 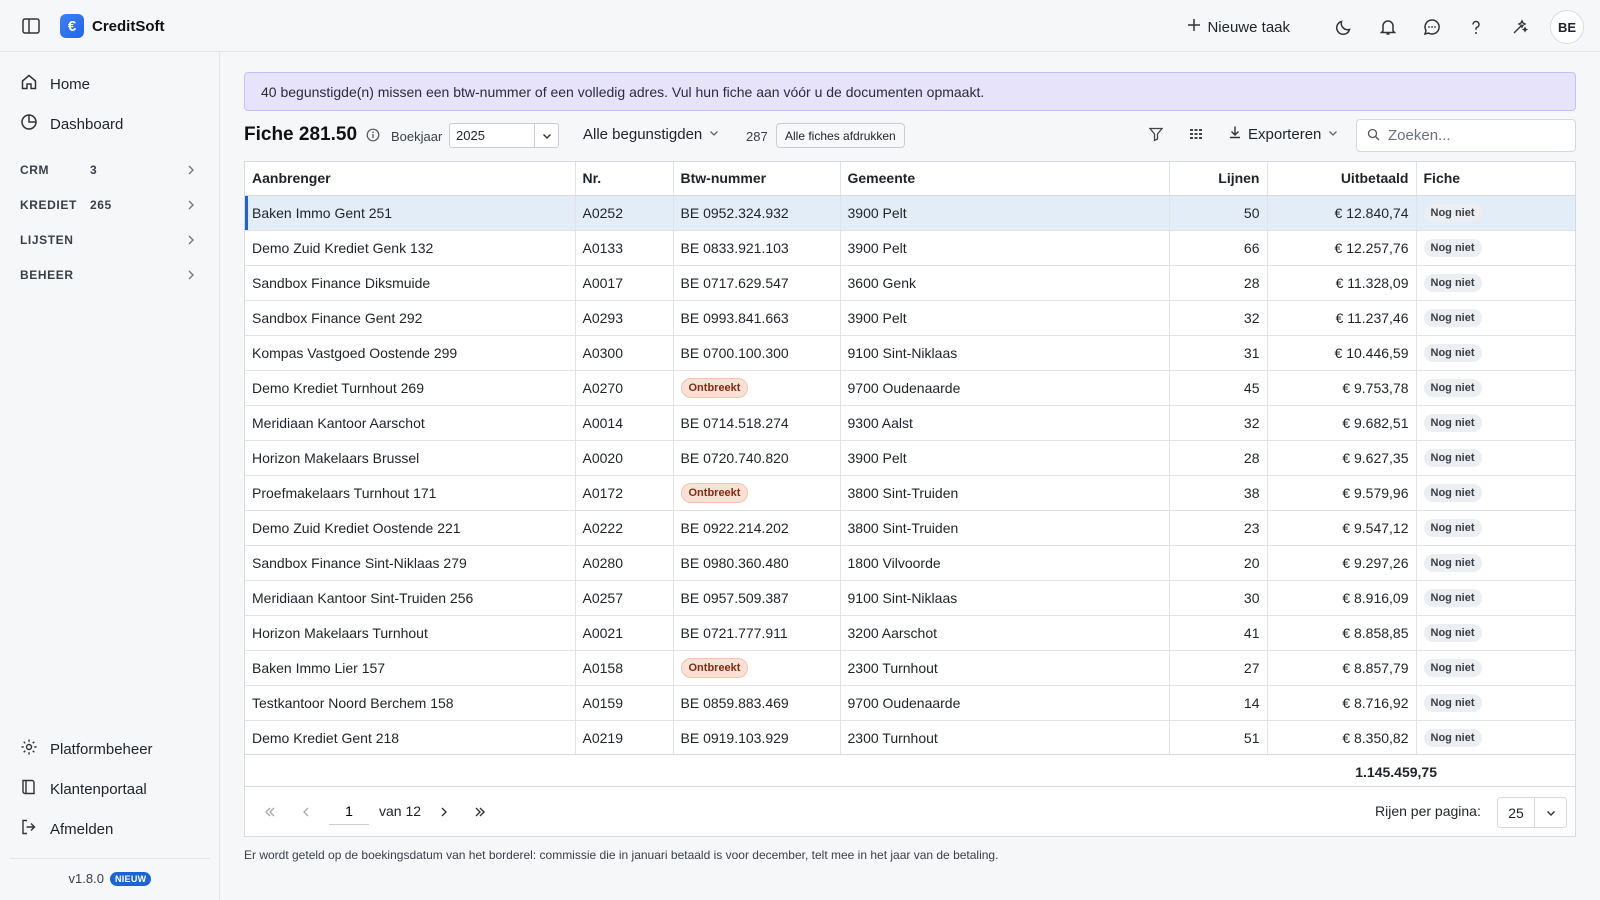 I want to click on columns-icon, so click(x=1196, y=135).